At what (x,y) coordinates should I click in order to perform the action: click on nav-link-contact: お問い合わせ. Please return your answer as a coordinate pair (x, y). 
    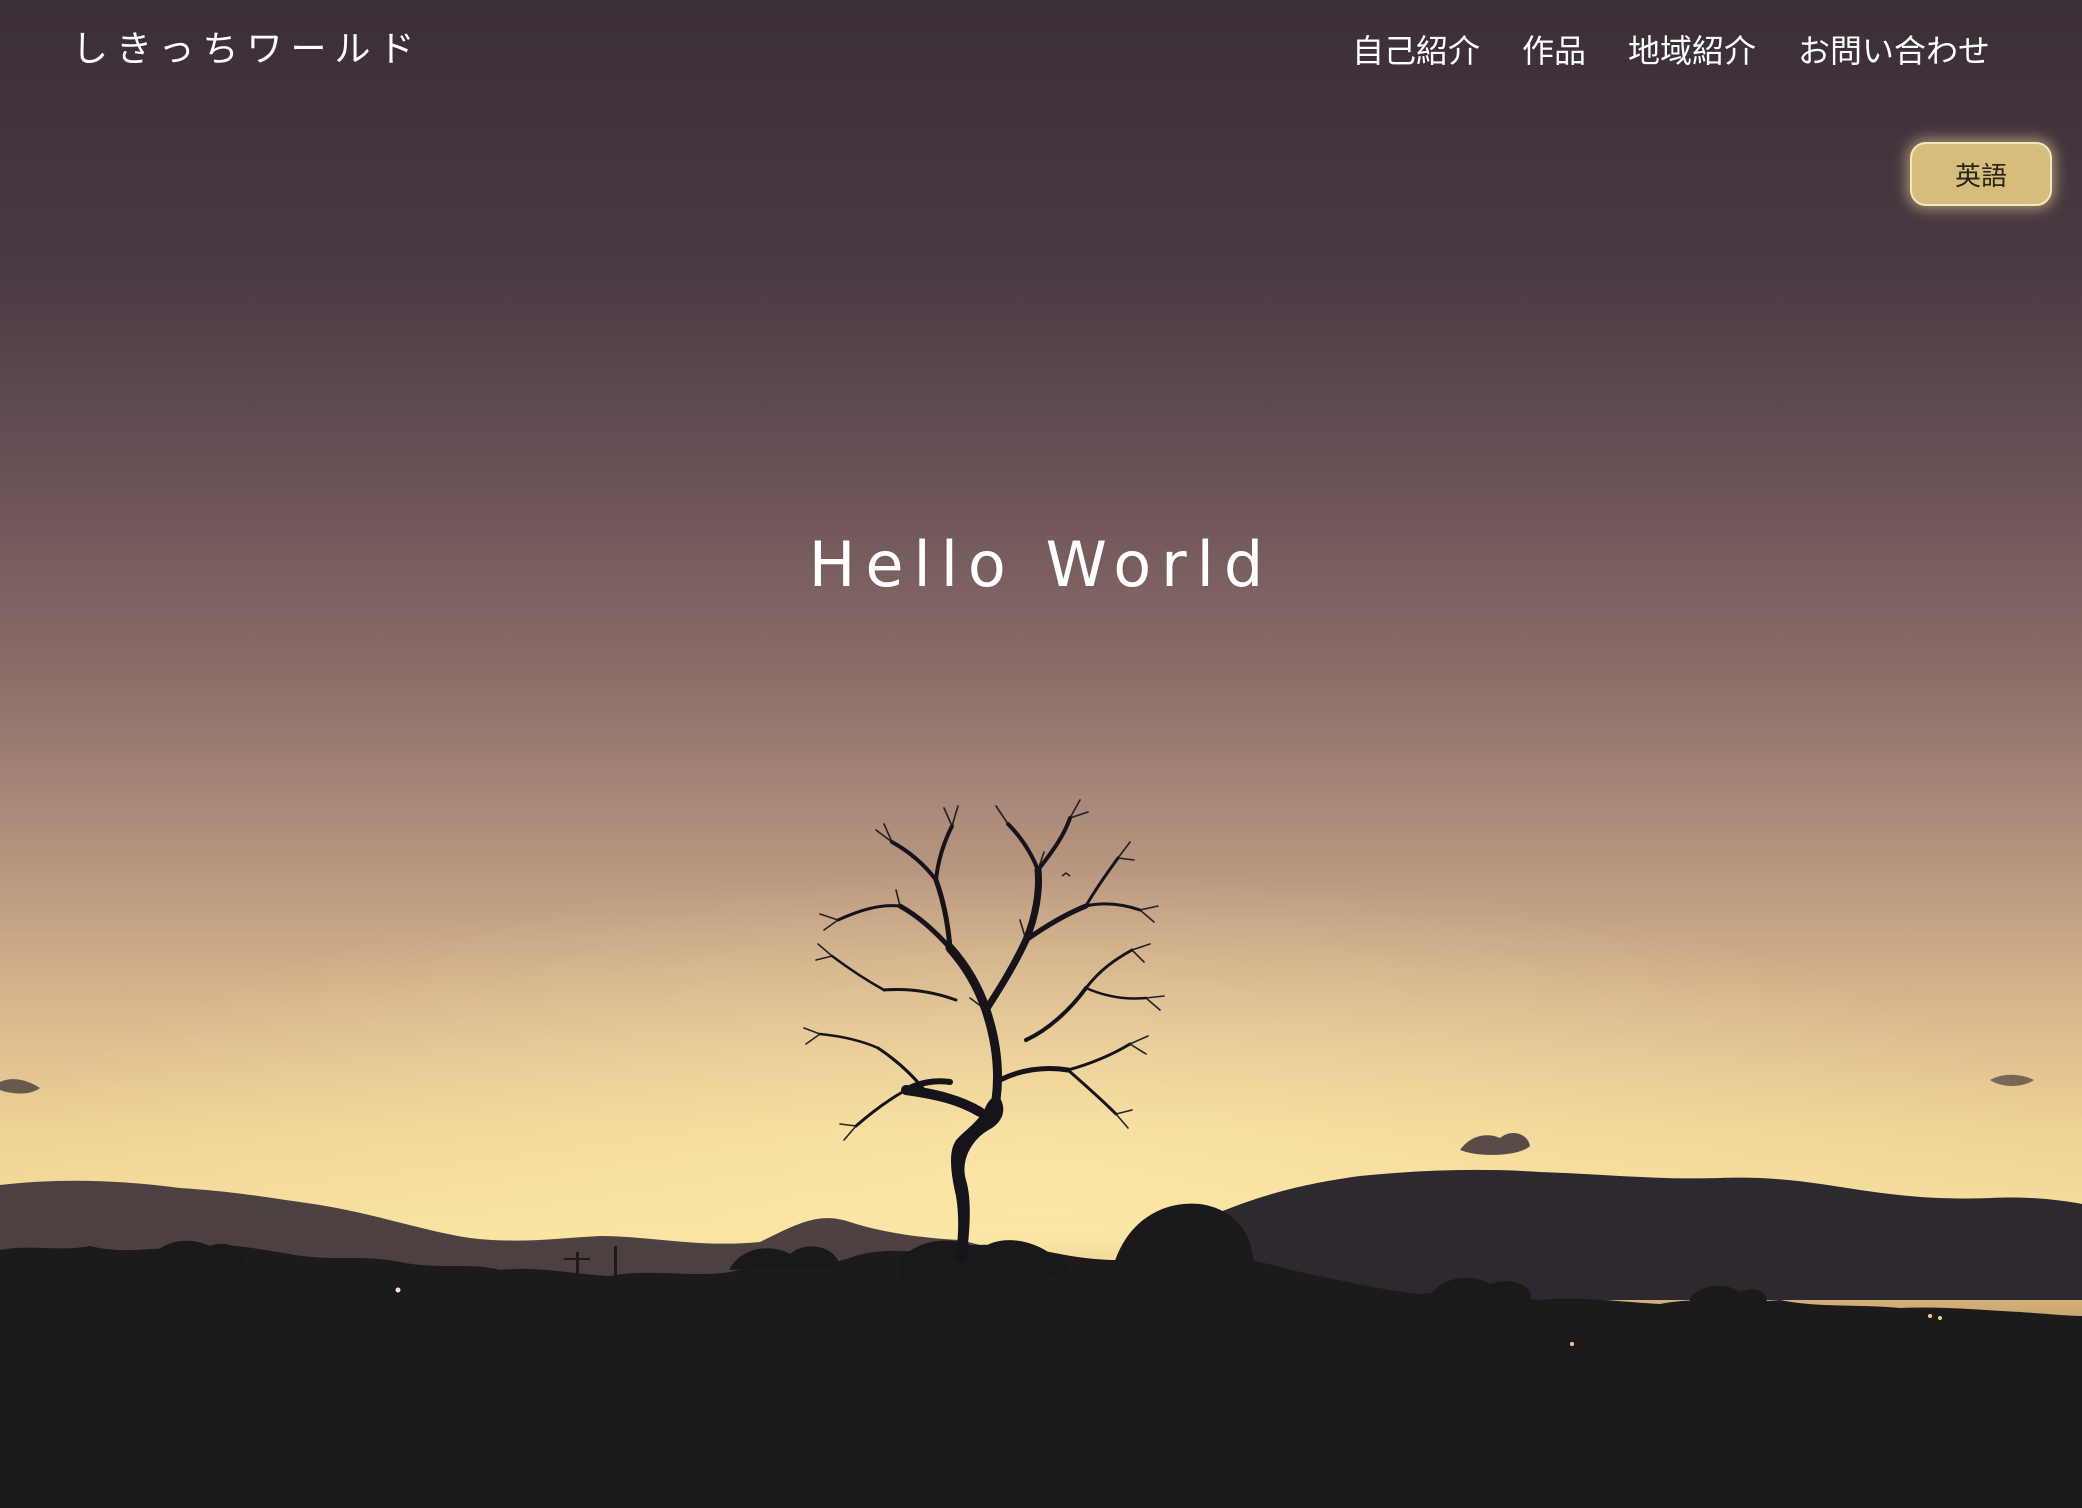
    Looking at the image, I should click on (1894, 51).